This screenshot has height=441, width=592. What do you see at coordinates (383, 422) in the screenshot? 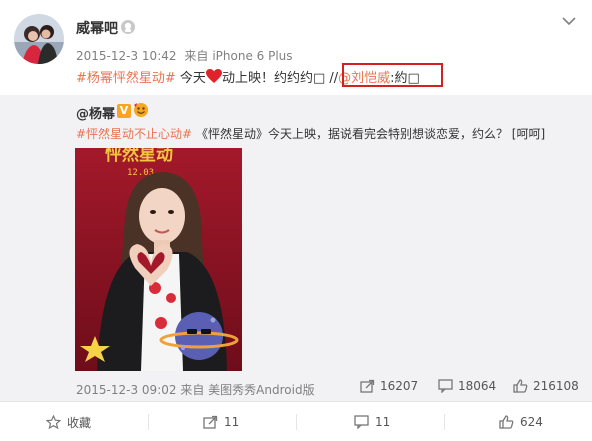
I see `comment-count: 11` at bounding box center [383, 422].